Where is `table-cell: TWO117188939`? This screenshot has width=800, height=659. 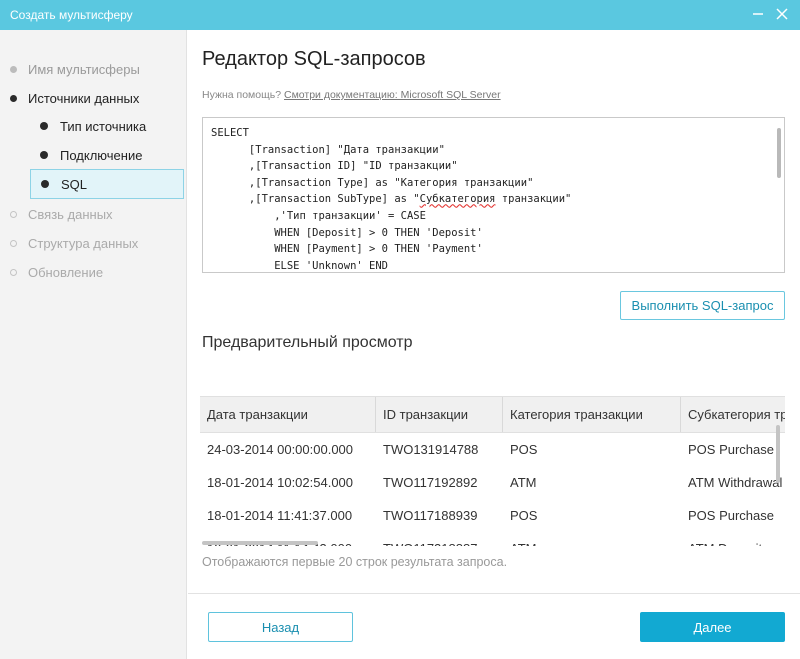 table-cell: TWO117188939 is located at coordinates (430, 515).